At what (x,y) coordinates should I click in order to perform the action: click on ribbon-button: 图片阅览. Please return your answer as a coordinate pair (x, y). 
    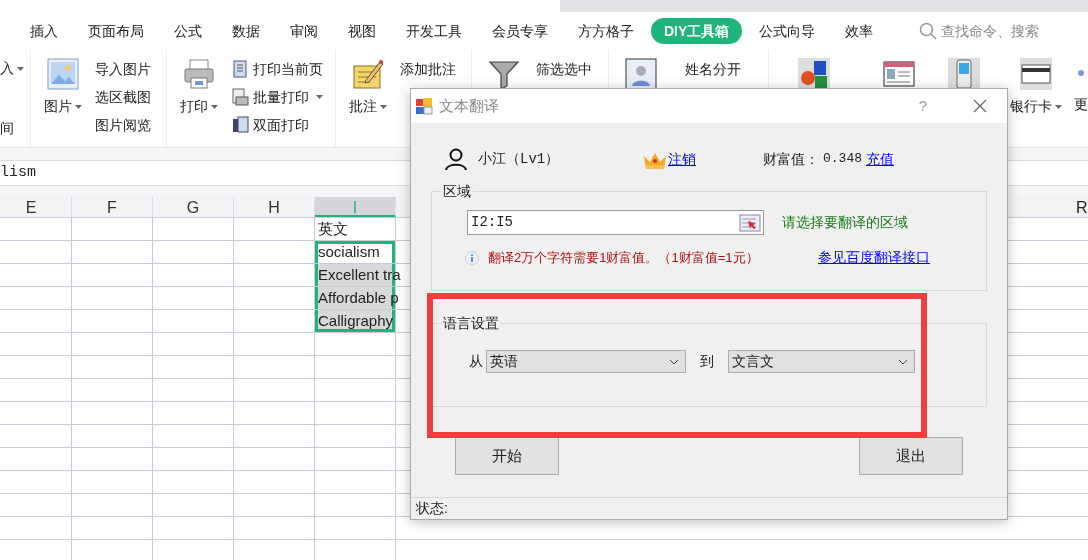
    Looking at the image, I should click on (122, 125).